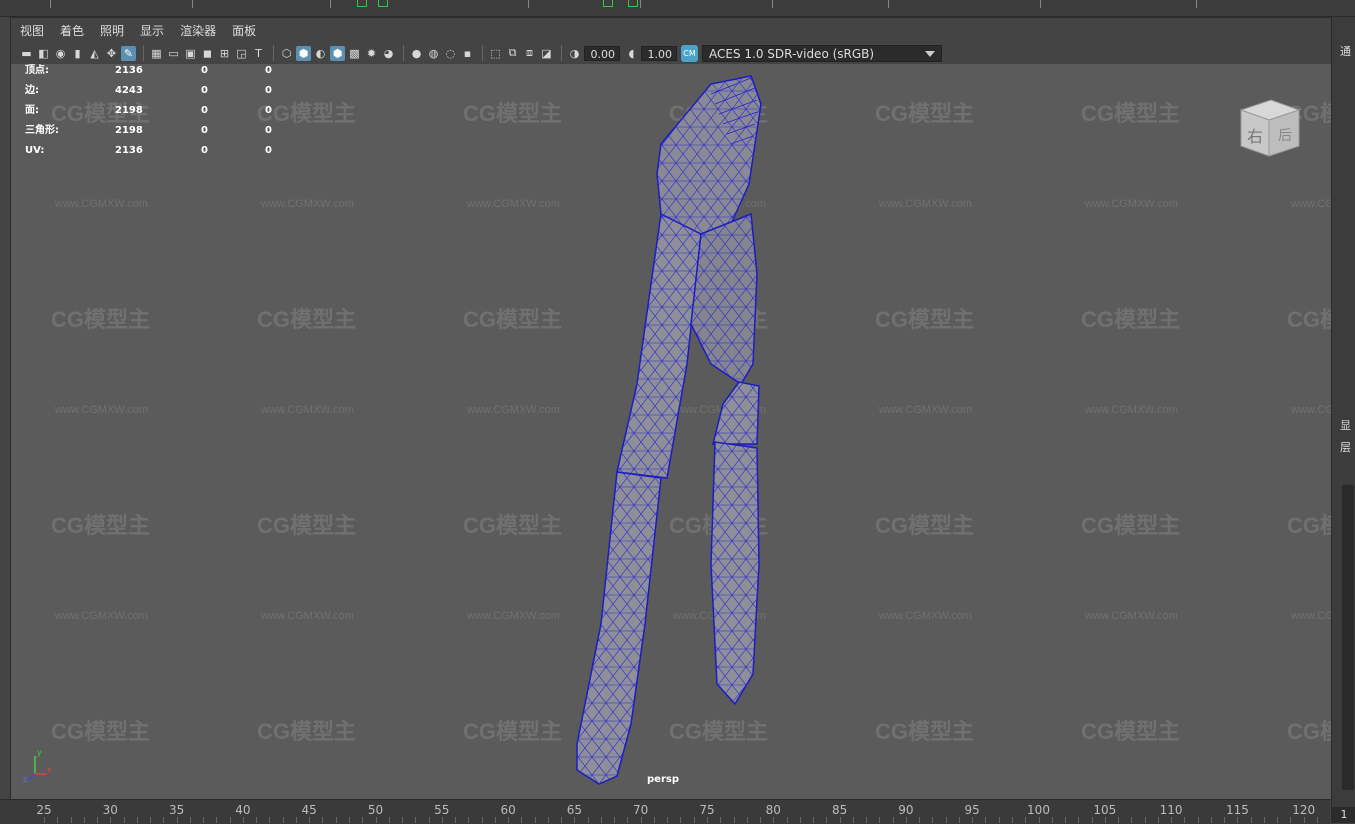 Image resolution: width=1355 pixels, height=824 pixels. What do you see at coordinates (602, 53) in the screenshot?
I see `exposure-field: 0.00` at bounding box center [602, 53].